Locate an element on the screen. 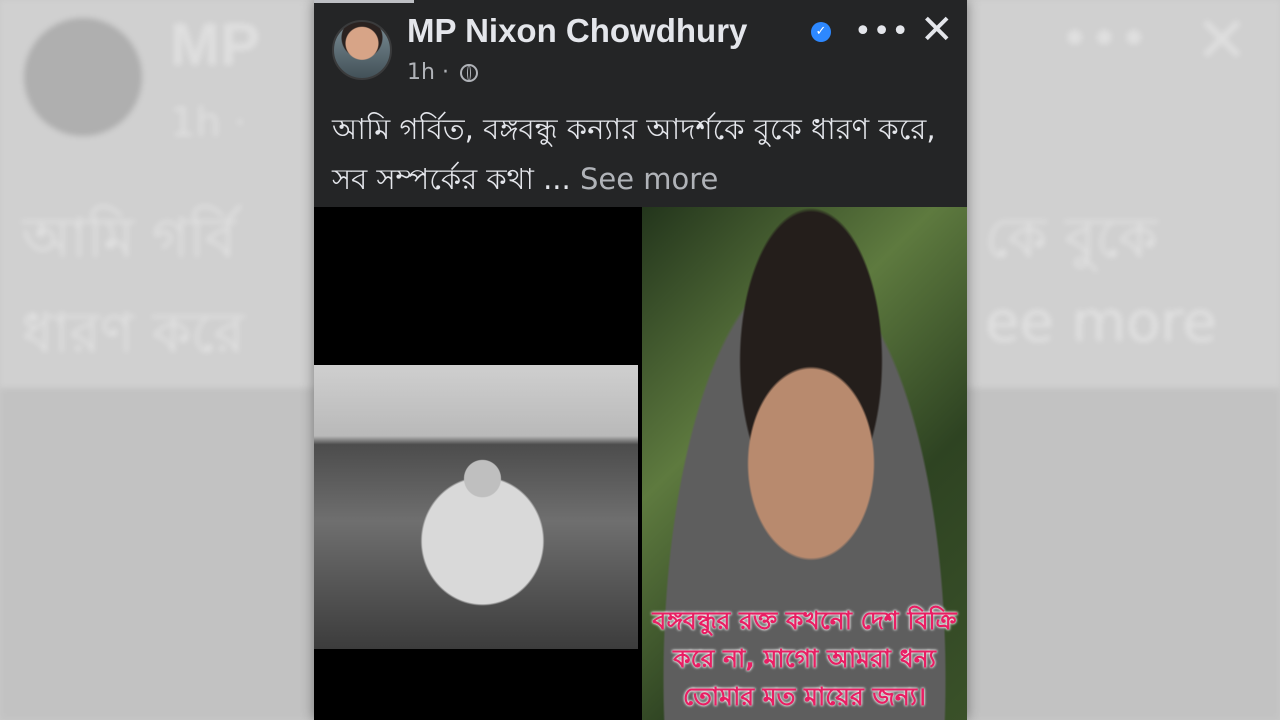  historic-photo is located at coordinates (476, 507).